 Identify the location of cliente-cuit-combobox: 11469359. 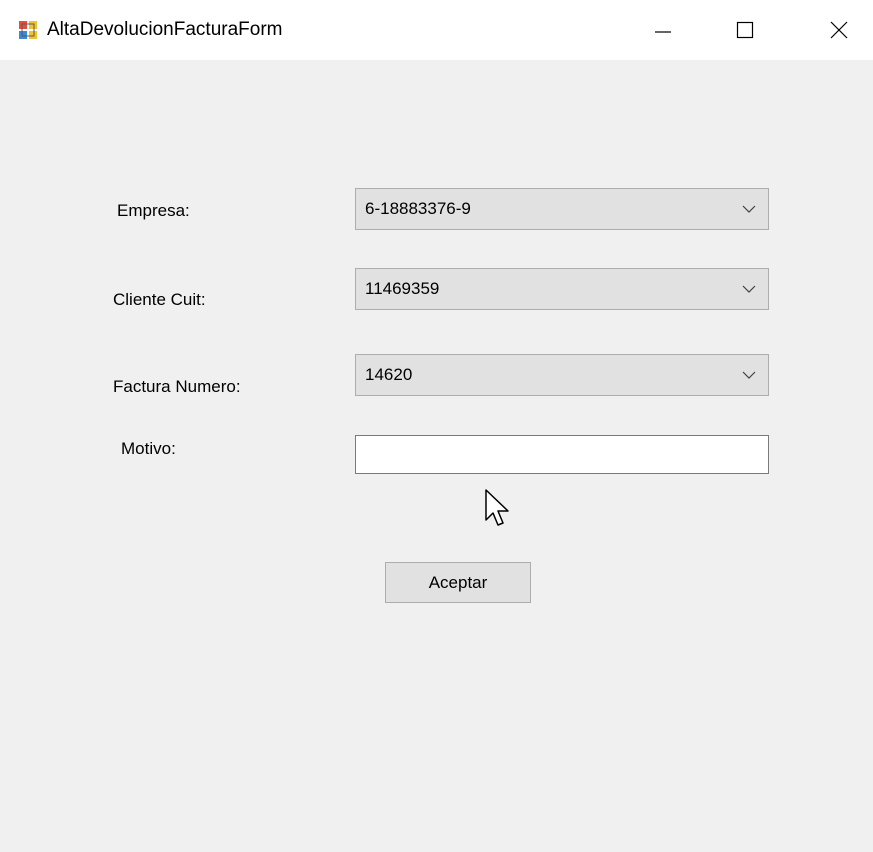
(562, 289).